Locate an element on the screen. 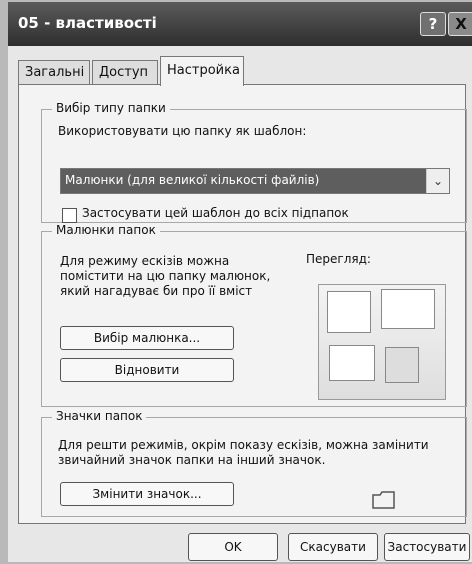 This screenshot has height=564, width=472. close-button: X is located at coordinates (460, 24).